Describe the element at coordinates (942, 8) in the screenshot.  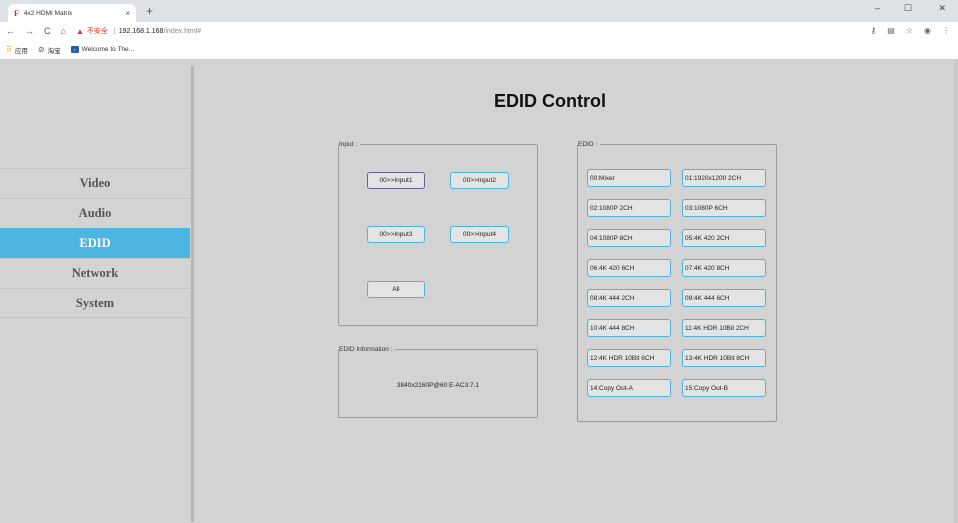
I see `window-close-icon: ✕` at that location.